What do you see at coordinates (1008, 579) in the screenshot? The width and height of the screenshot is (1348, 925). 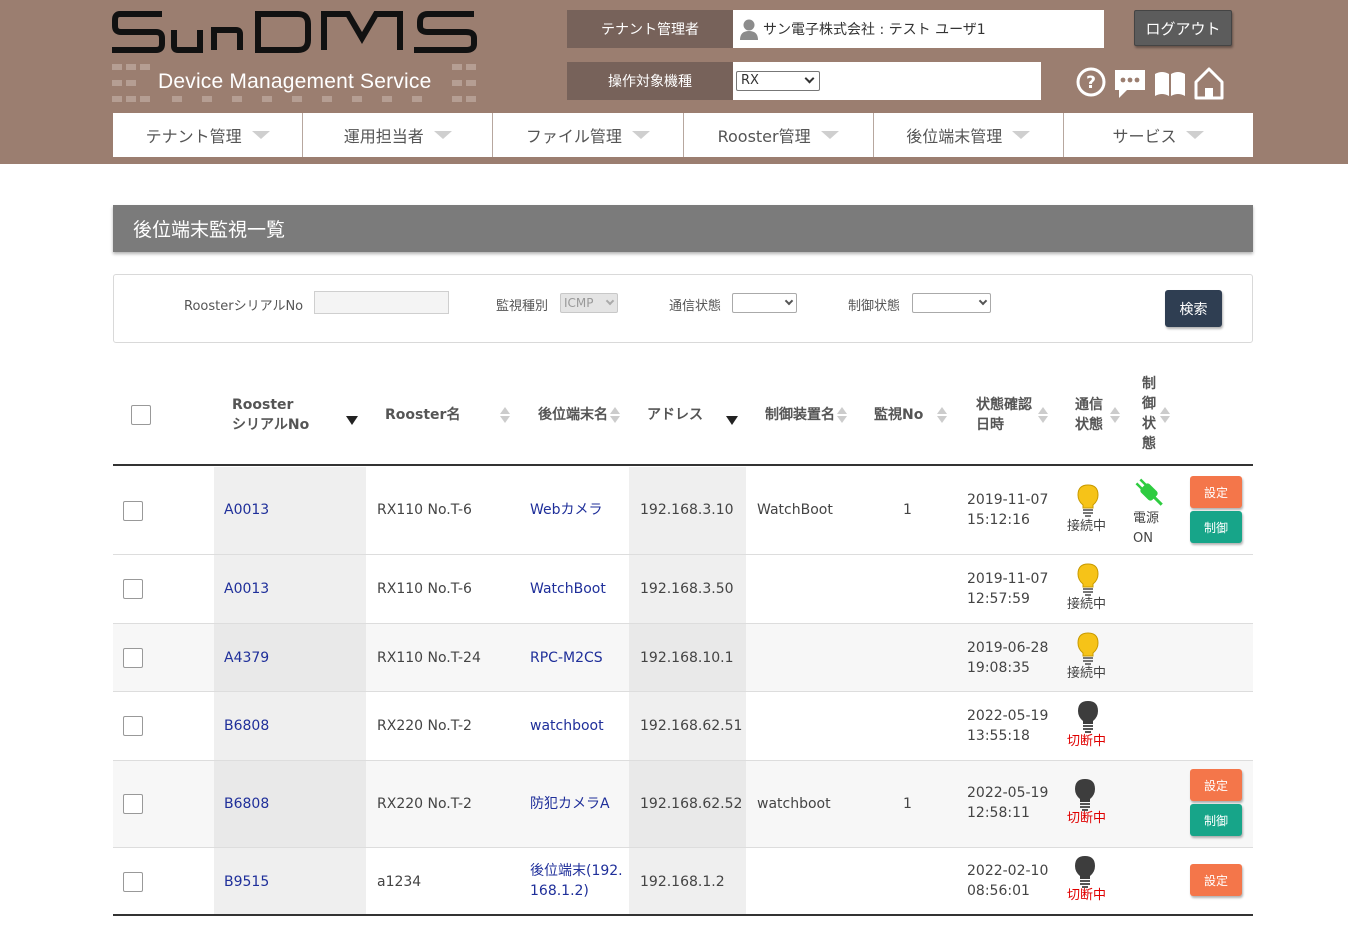 I see `checked-date: 2019-11-07` at bounding box center [1008, 579].